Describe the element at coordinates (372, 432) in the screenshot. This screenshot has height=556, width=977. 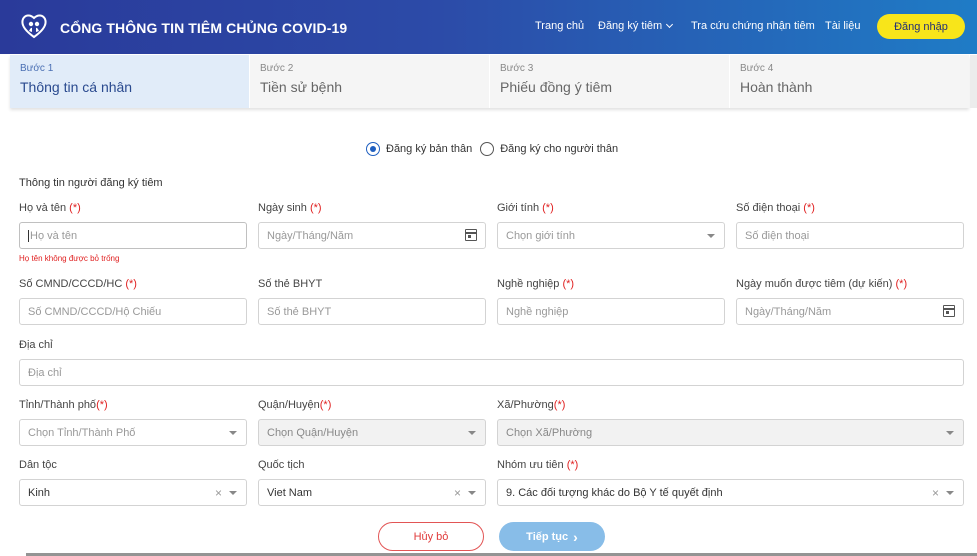
I see `district-select: Chọn Quận/Huyện` at that location.